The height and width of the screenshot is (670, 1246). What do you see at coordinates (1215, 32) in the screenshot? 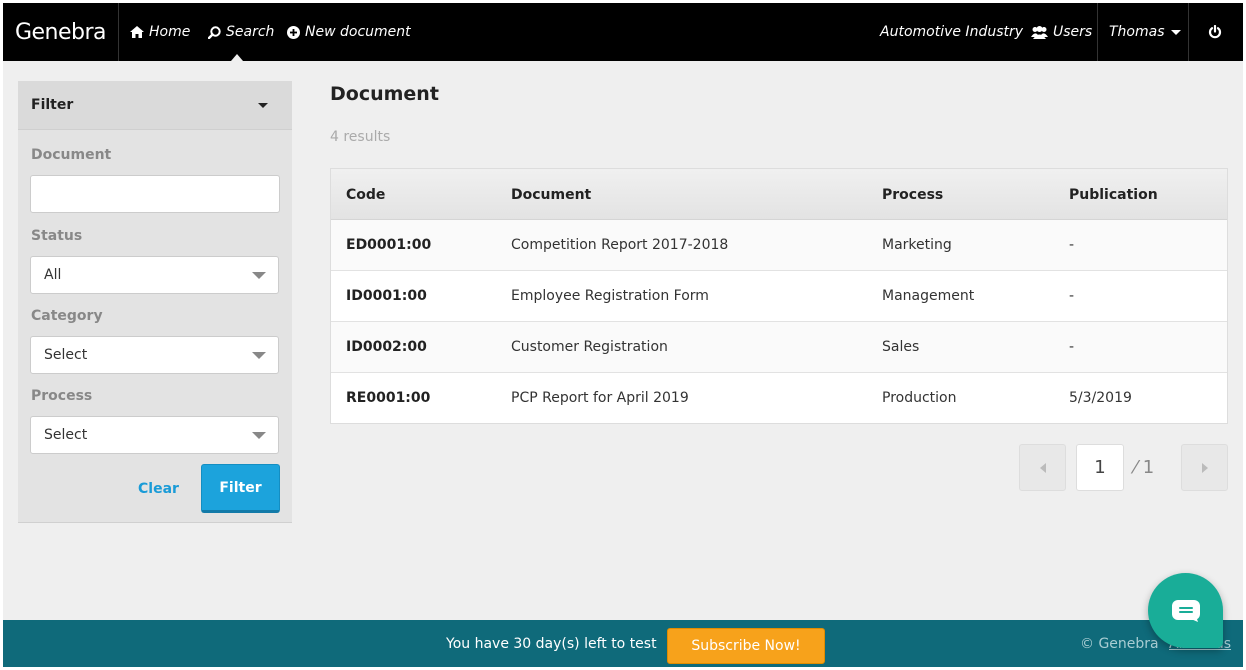
I see `power-icon` at bounding box center [1215, 32].